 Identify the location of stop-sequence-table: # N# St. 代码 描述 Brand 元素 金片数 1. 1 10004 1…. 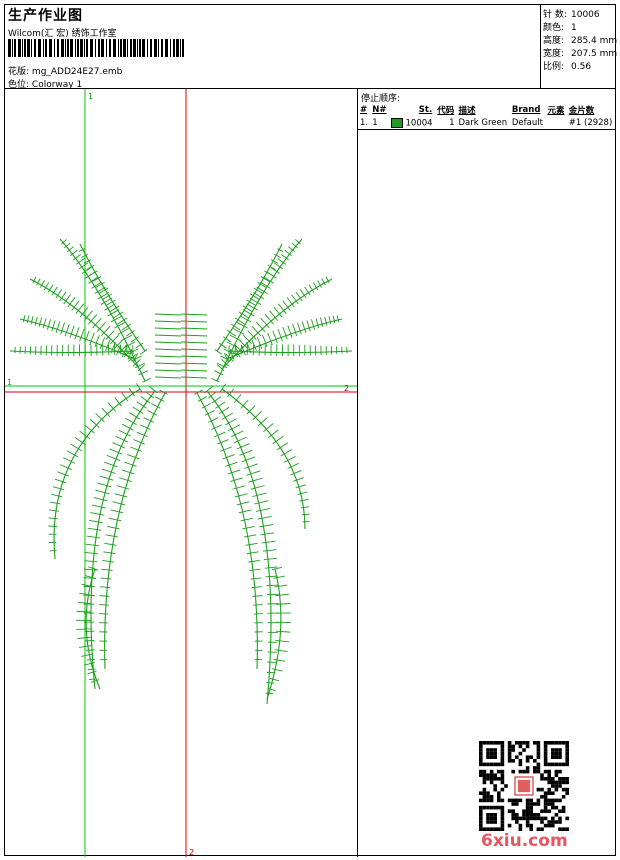
(486, 116).